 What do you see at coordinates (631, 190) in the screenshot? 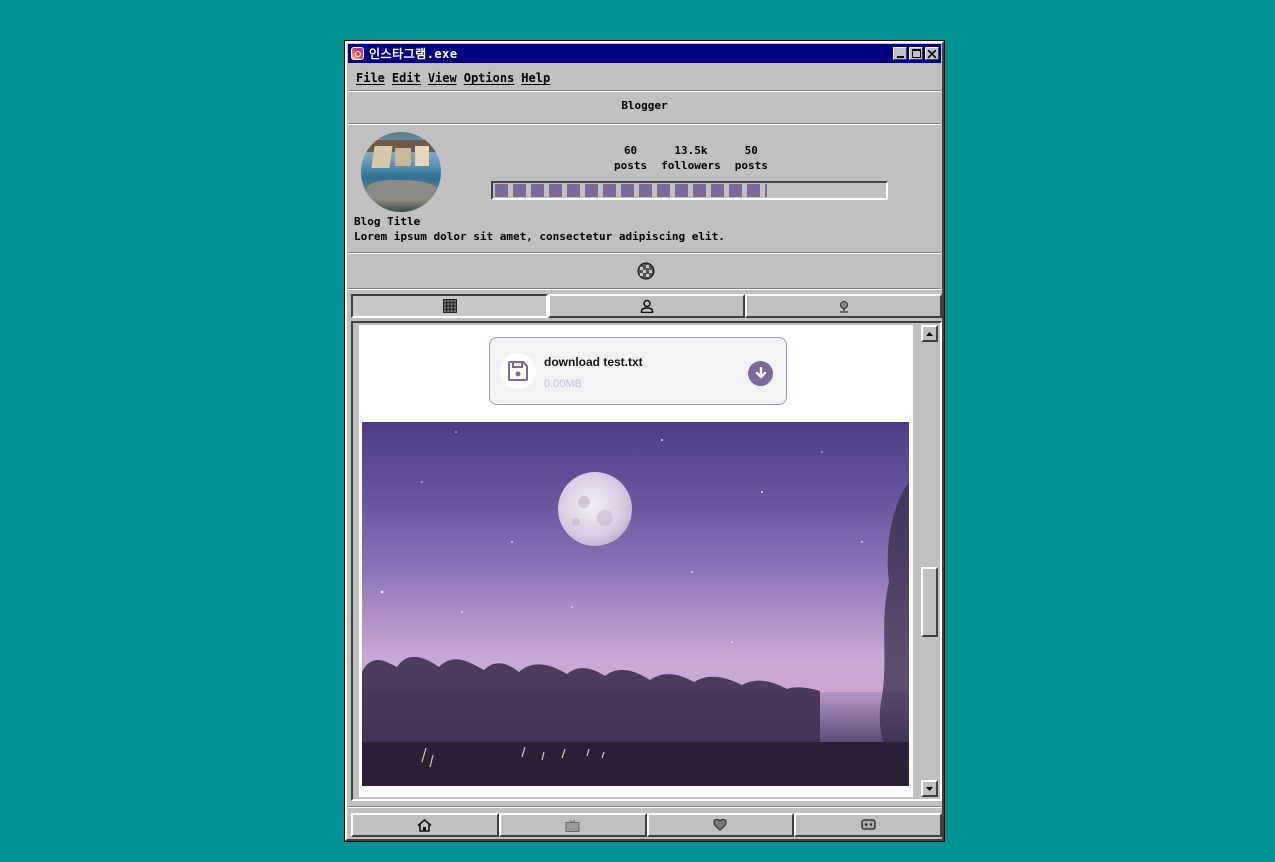
I see `progress-fill` at bounding box center [631, 190].